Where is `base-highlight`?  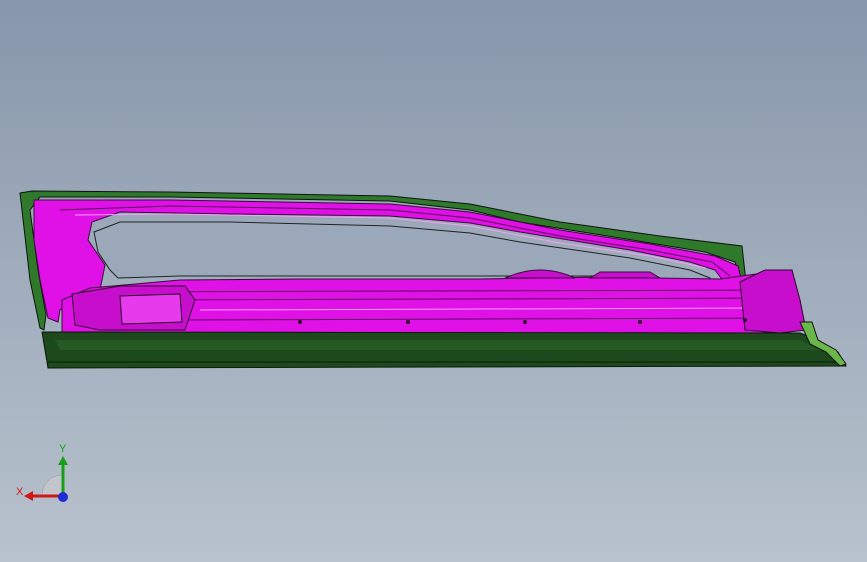 base-highlight is located at coordinates (437, 345).